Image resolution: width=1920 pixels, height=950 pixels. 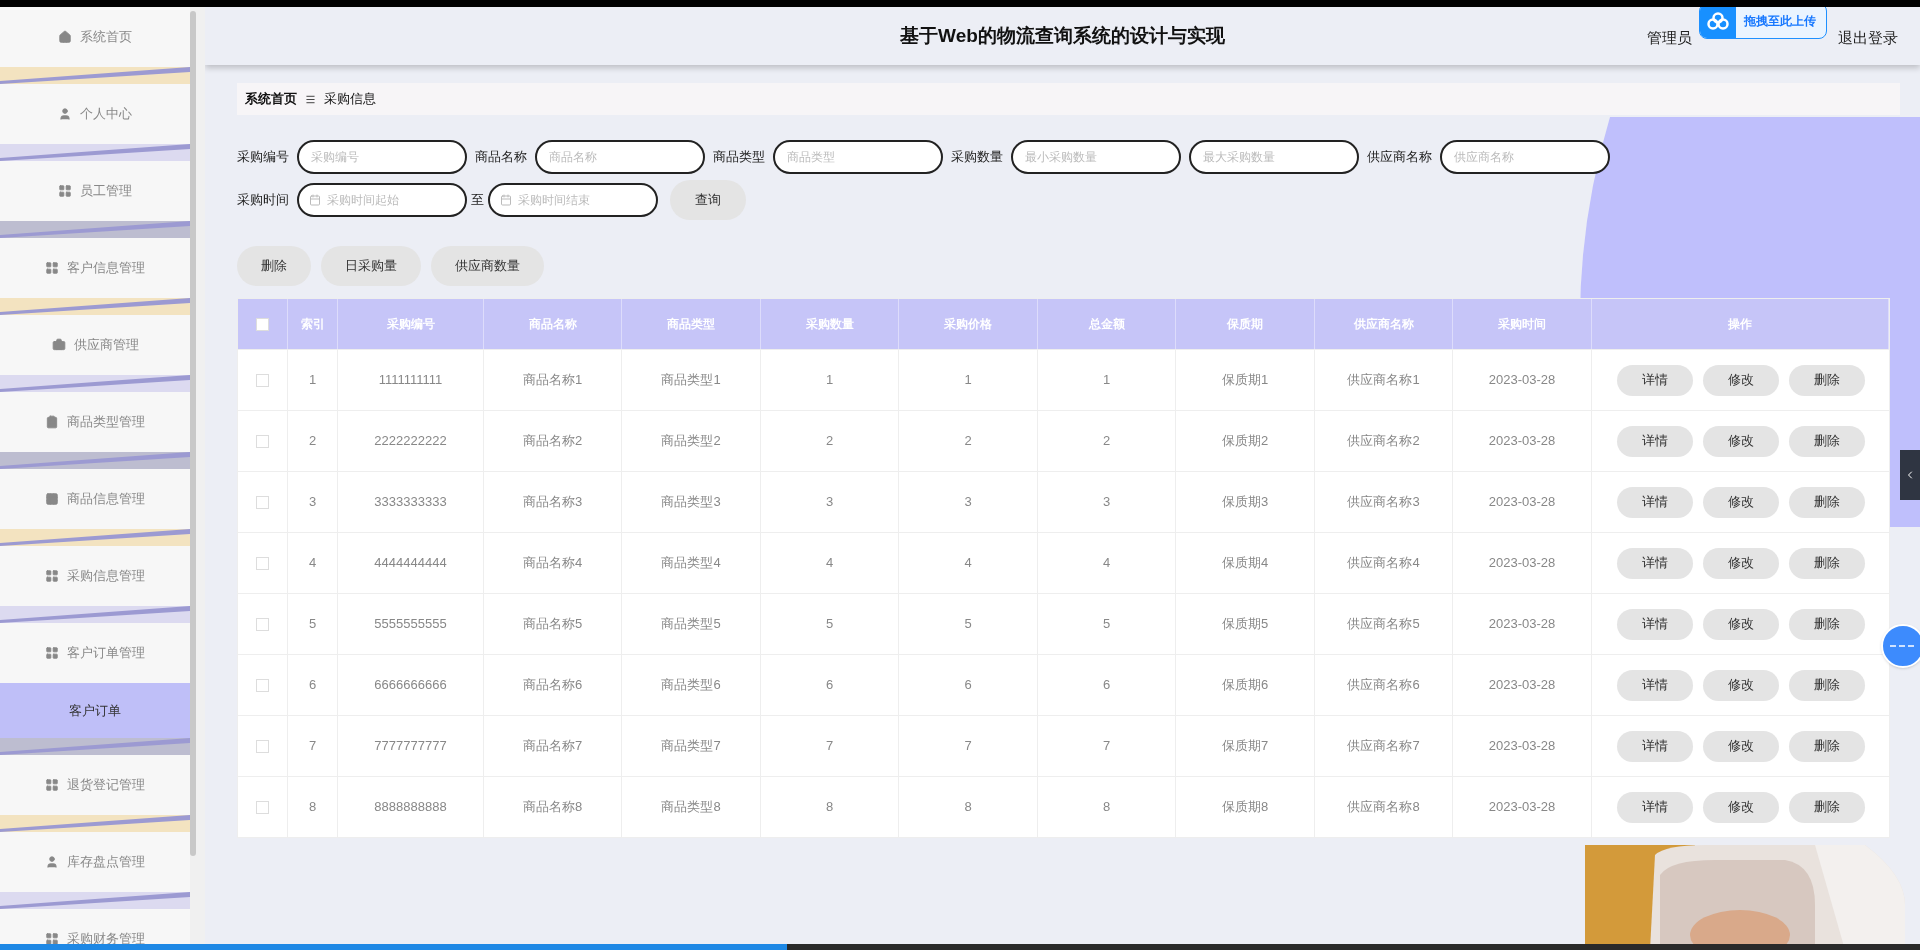 I want to click on grid-icon, so click(x=52, y=576).